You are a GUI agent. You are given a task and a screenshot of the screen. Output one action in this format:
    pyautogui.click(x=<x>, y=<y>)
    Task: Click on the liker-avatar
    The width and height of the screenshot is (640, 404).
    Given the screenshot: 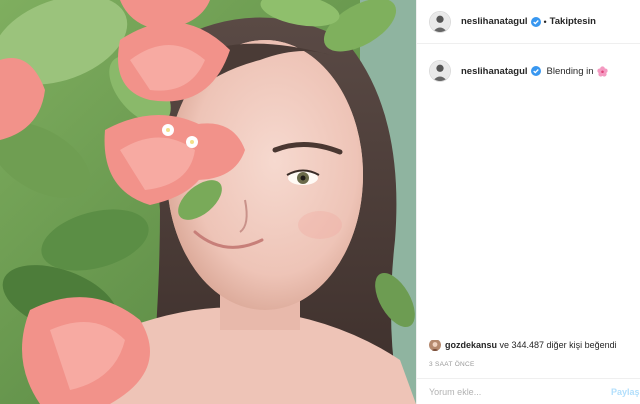 What is the action you would take?
    pyautogui.click(x=435, y=345)
    